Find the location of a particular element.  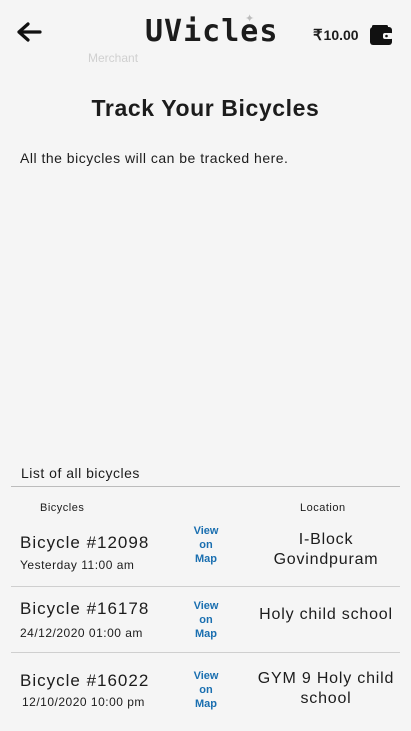

app-header: UVicles ✦ Merchant ₹ 10.00 is located at coordinates (205, 35).